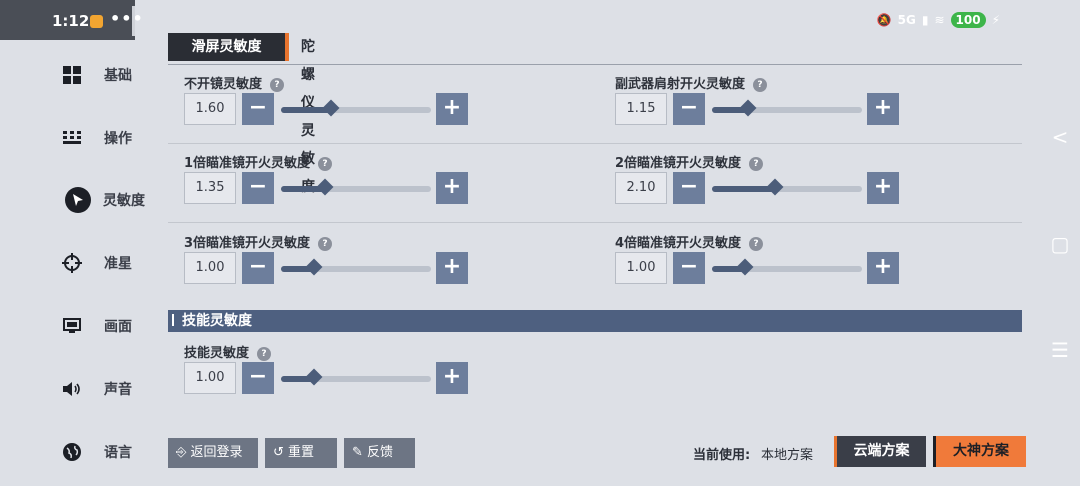 Image resolution: width=1080 pixels, height=486 pixels. Describe the element at coordinates (217, 353) in the screenshot. I see `setting-label: 技能灵敏度` at that location.